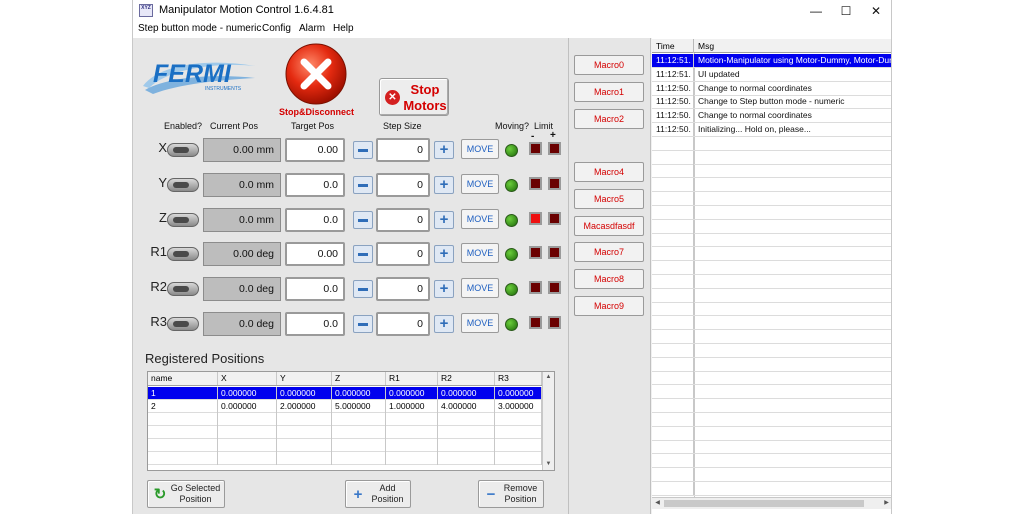 The width and height of the screenshot is (1028, 514). What do you see at coordinates (183, 254) in the screenshot?
I see `enable-toggle-r1` at bounding box center [183, 254].